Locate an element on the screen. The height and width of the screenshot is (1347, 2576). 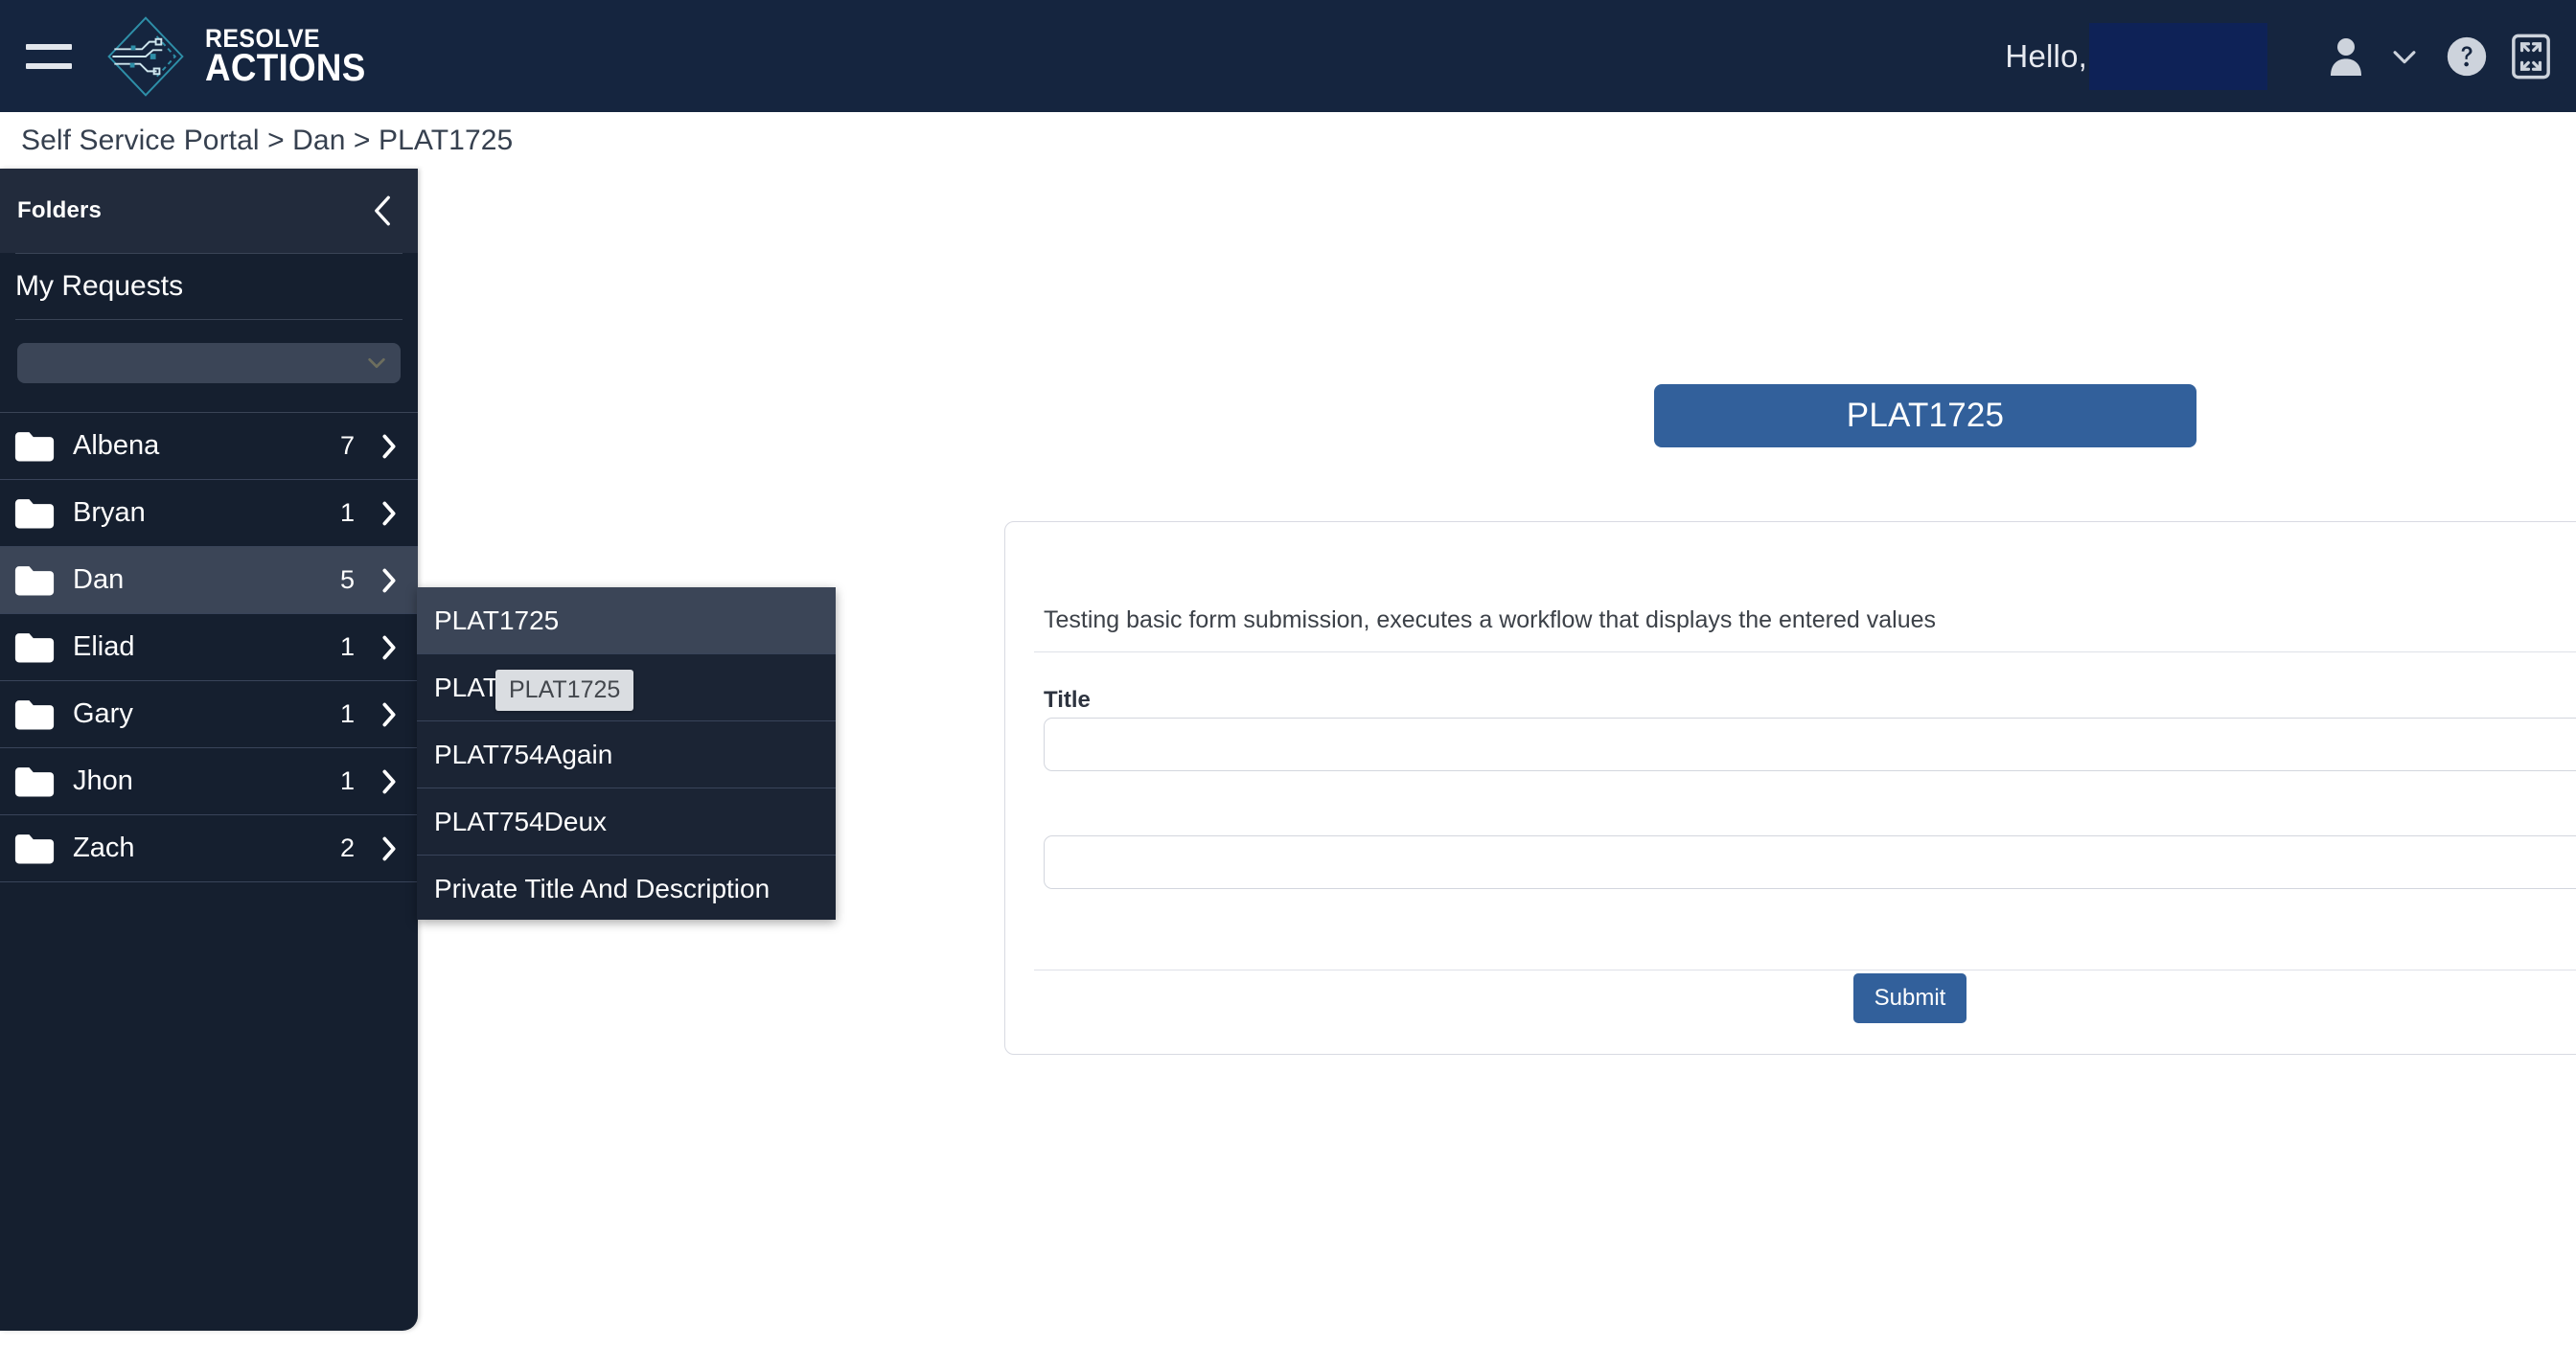
folder-name: Albena is located at coordinates (116, 445).